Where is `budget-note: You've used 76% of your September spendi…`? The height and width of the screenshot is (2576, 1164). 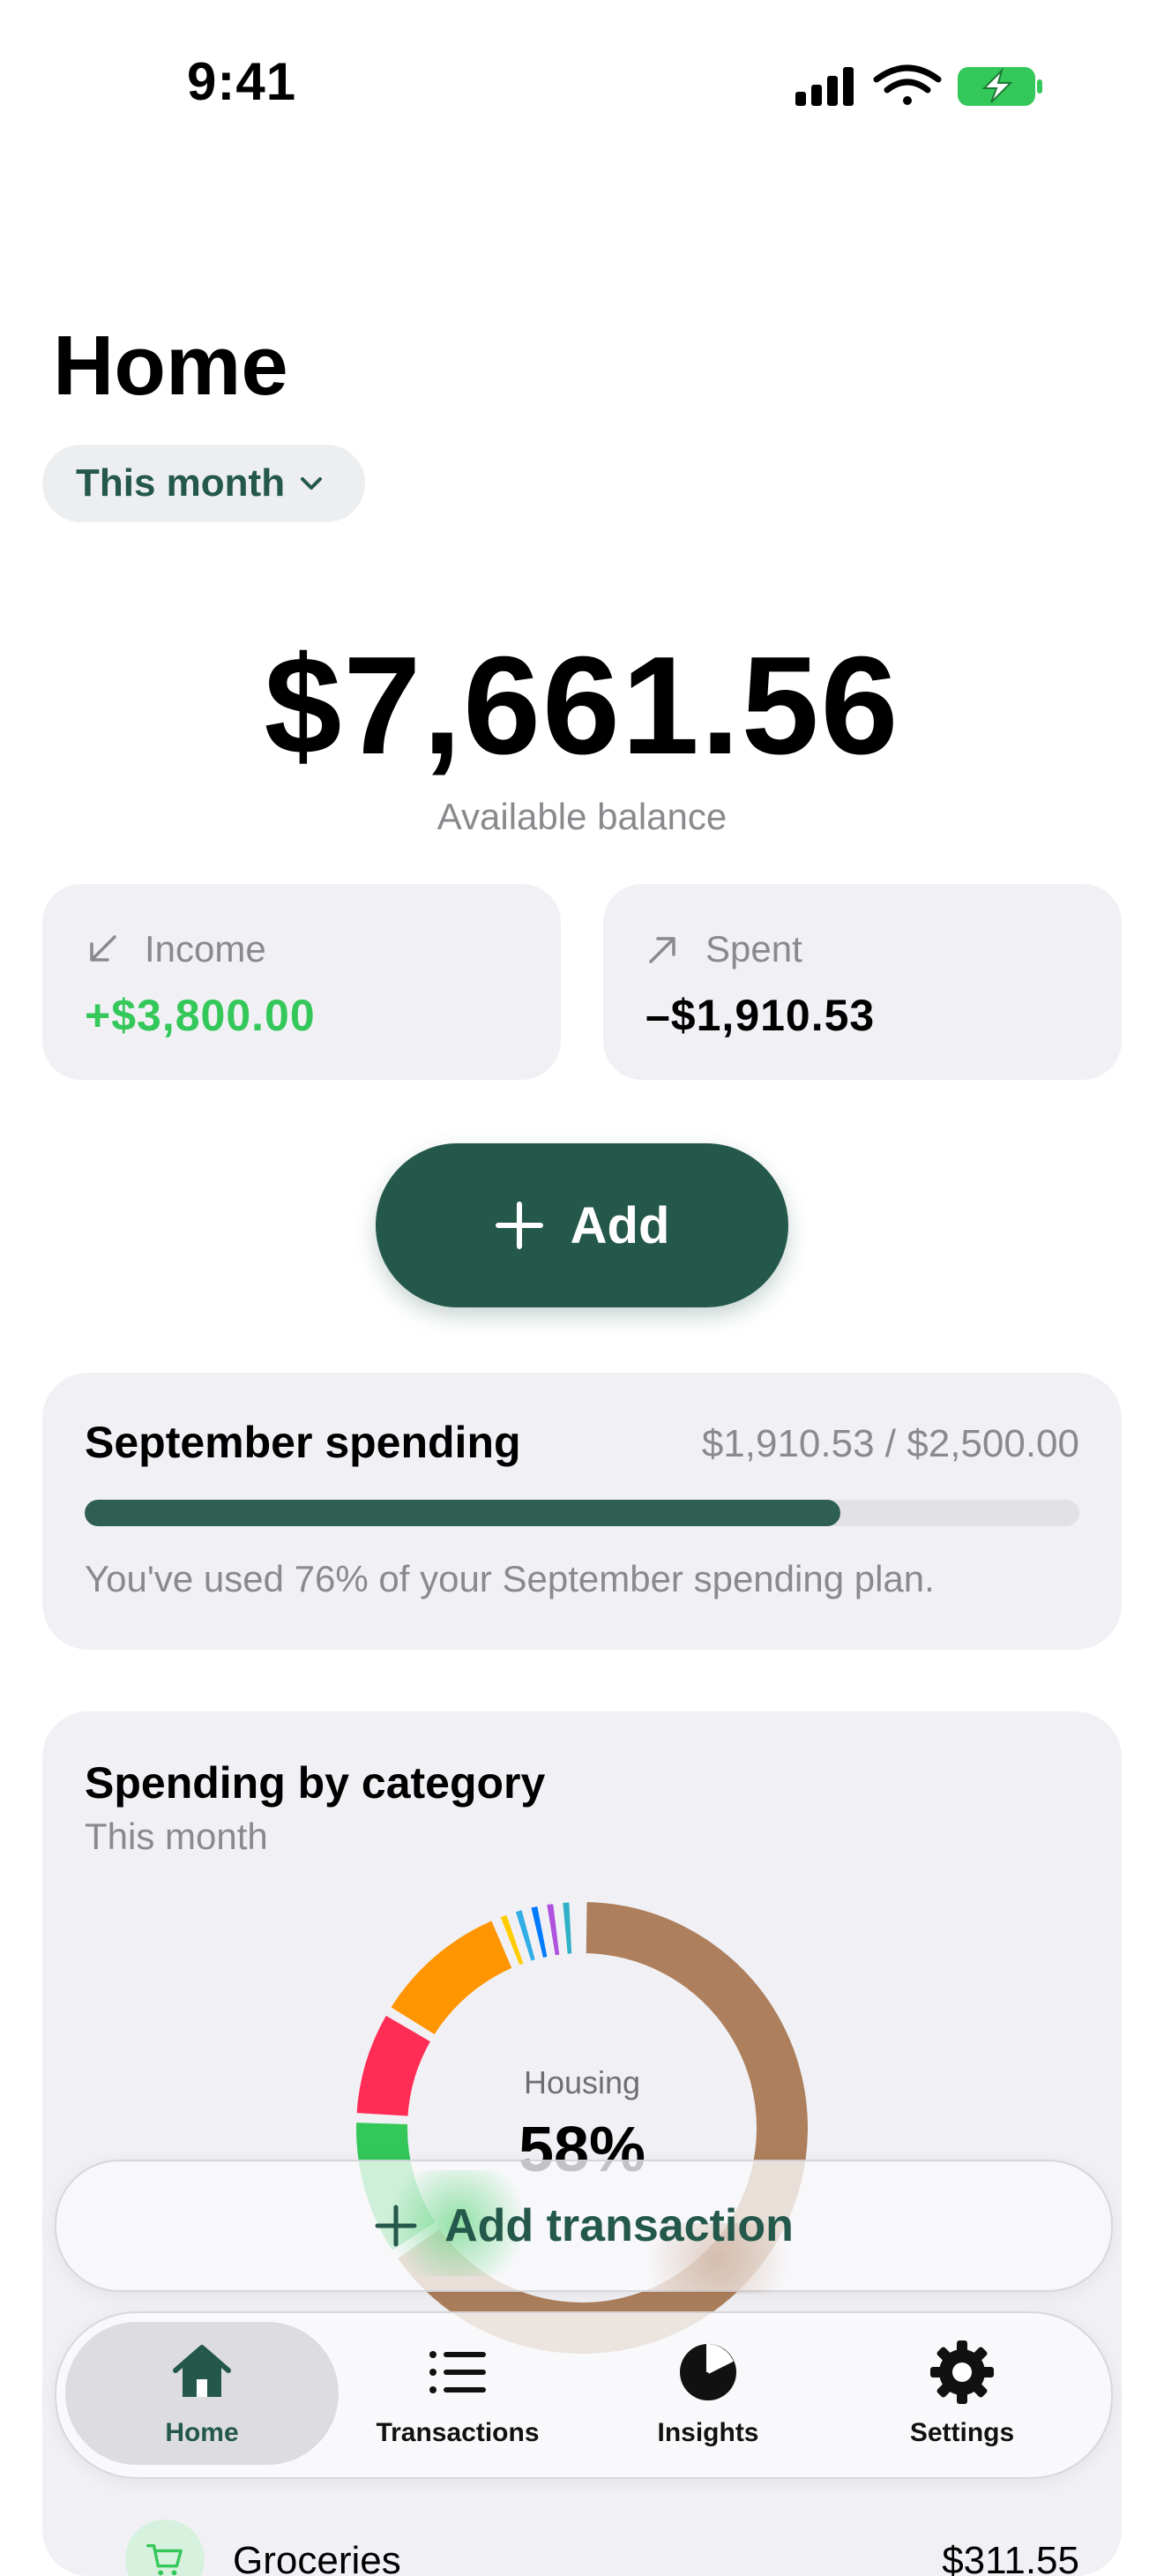 budget-note: You've used 76% of your September spendi… is located at coordinates (510, 1579).